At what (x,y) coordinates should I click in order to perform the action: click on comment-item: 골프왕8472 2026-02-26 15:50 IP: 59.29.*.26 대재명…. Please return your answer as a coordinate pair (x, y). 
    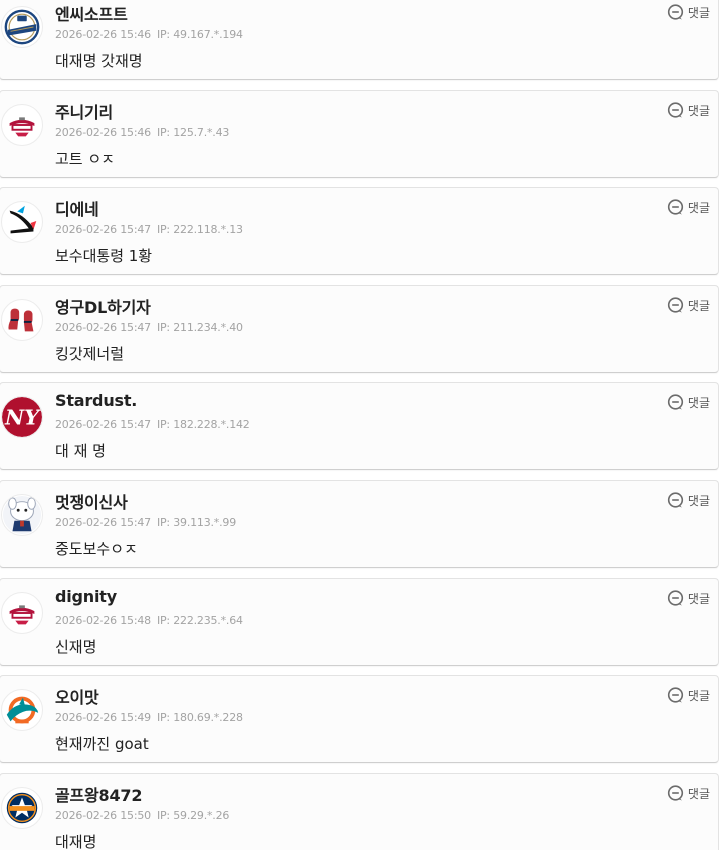
    Looking at the image, I should click on (359, 811).